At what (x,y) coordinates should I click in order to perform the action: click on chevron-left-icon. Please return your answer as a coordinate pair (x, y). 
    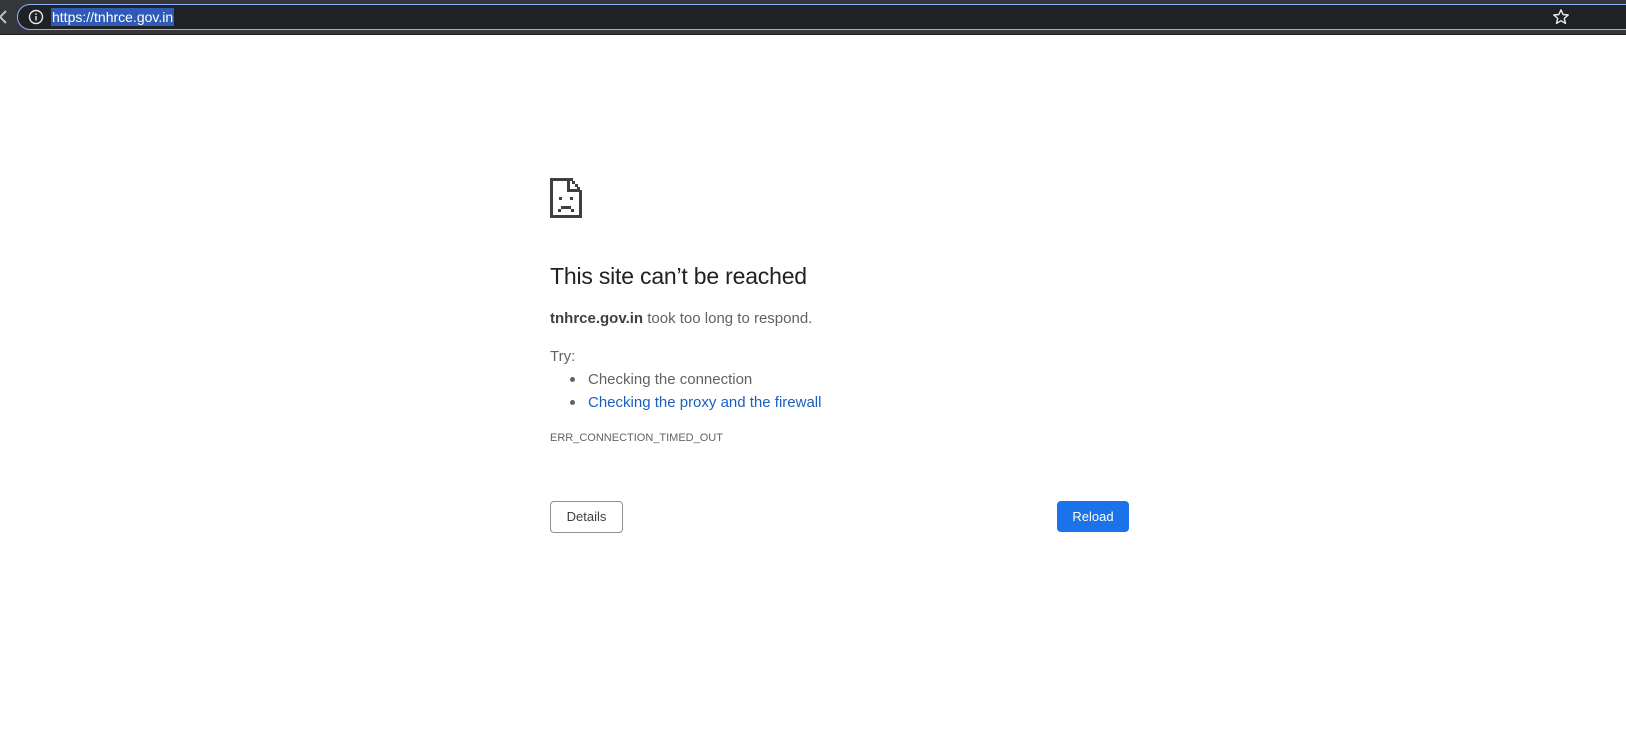
    Looking at the image, I should click on (4, 17).